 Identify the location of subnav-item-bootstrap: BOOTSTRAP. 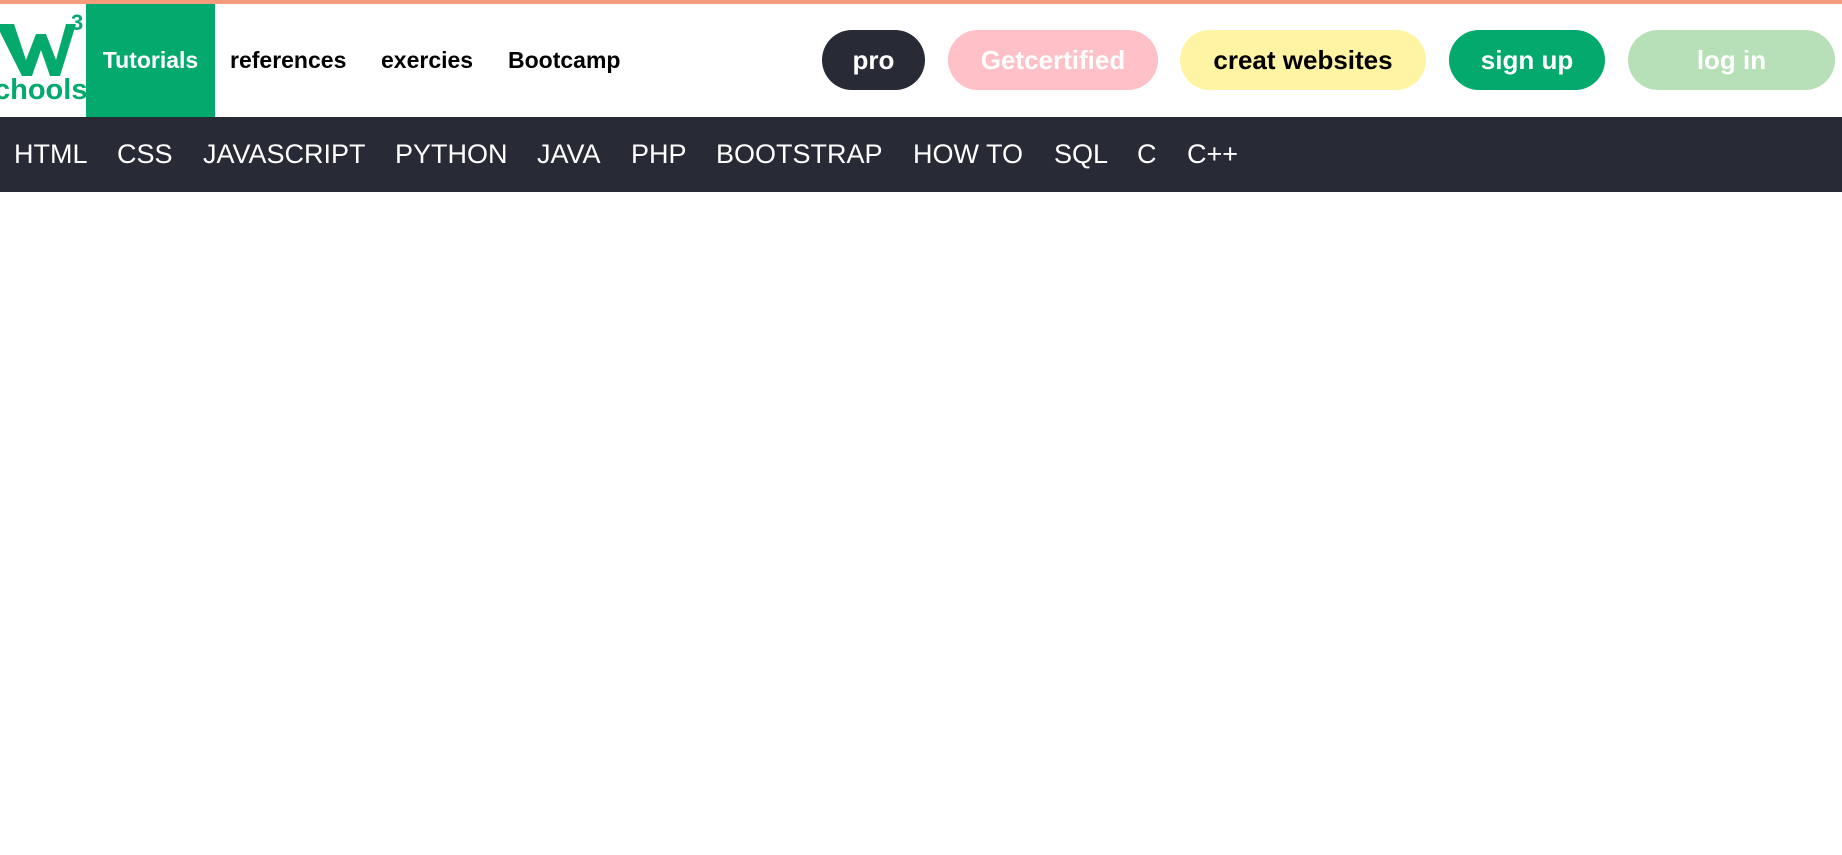
(799, 154).